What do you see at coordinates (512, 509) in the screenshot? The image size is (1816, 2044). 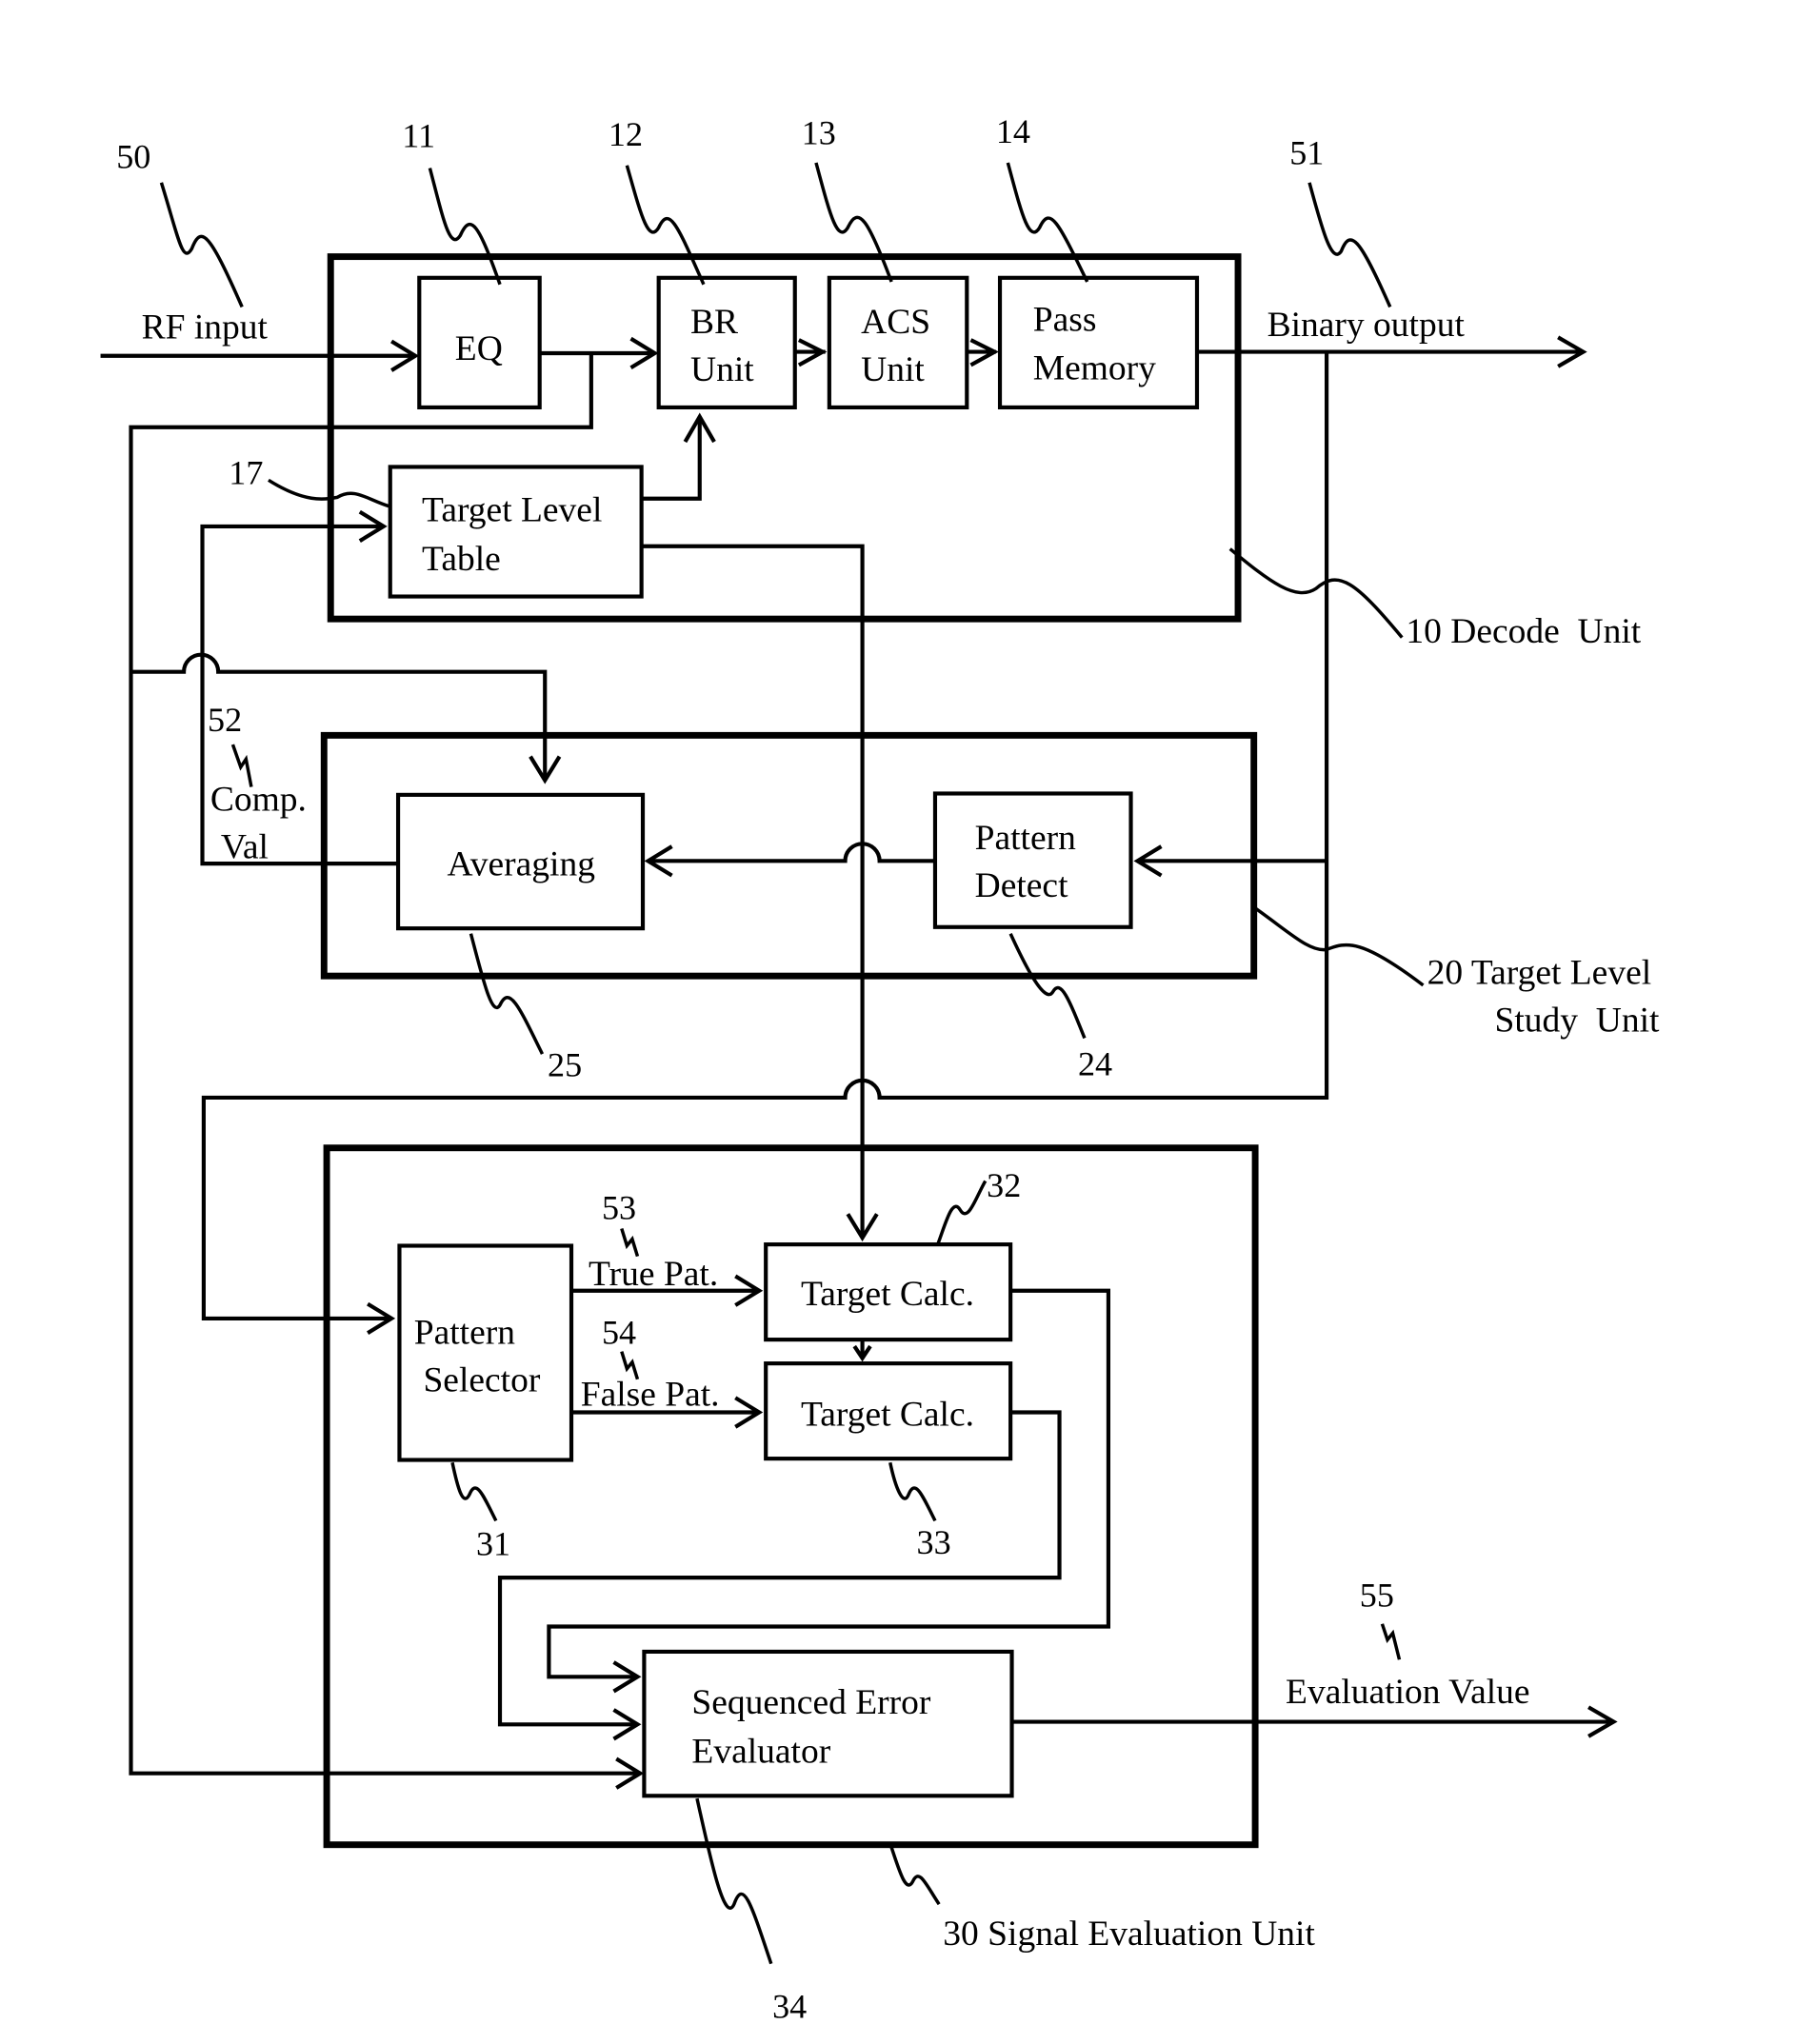 I see `tlt-label-line1: Target Level` at bounding box center [512, 509].